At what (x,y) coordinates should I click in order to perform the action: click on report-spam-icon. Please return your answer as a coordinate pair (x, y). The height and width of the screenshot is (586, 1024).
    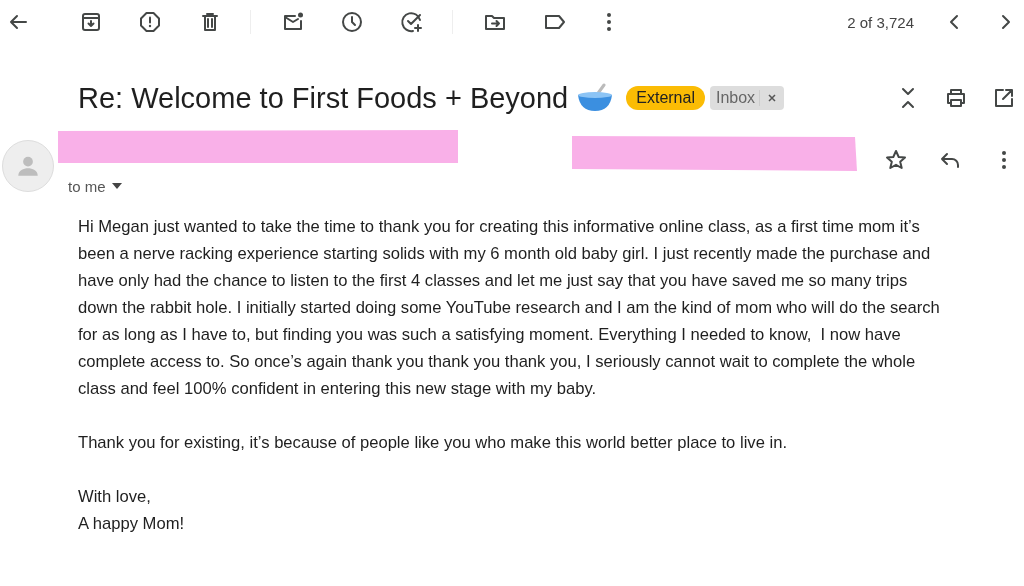
    Looking at the image, I should click on (150, 22).